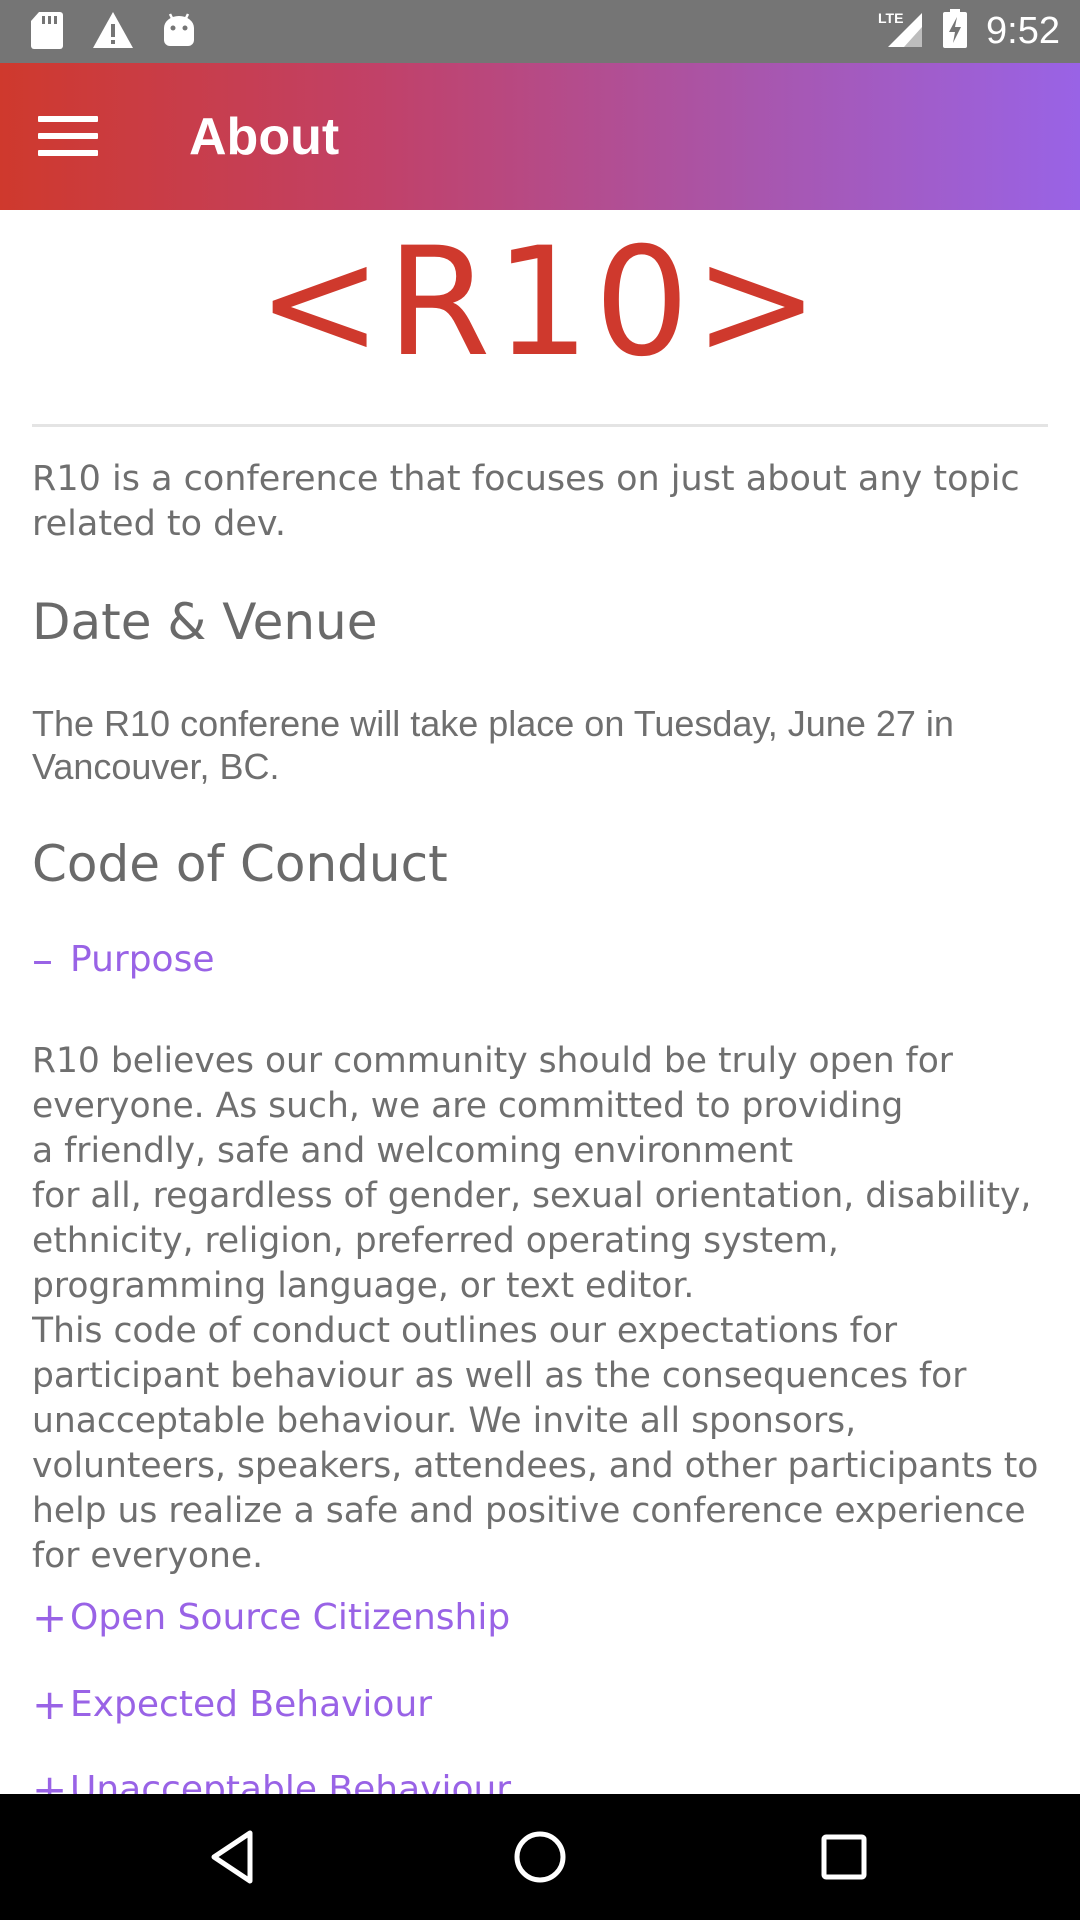 The height and width of the screenshot is (1920, 1080). What do you see at coordinates (236, 1857) in the screenshot?
I see `back-icon` at bounding box center [236, 1857].